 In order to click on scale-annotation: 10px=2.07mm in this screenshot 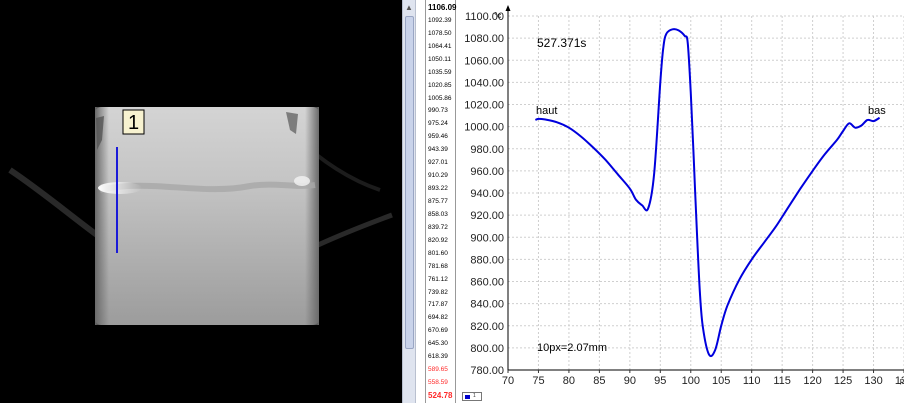, I will do `click(572, 348)`.